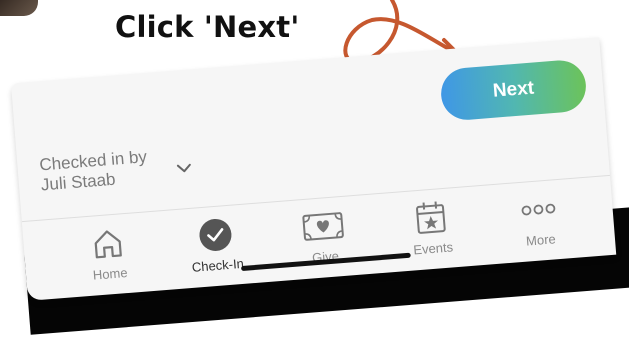 This screenshot has width=629, height=337. I want to click on tab-label: Check-In, so click(218, 265).